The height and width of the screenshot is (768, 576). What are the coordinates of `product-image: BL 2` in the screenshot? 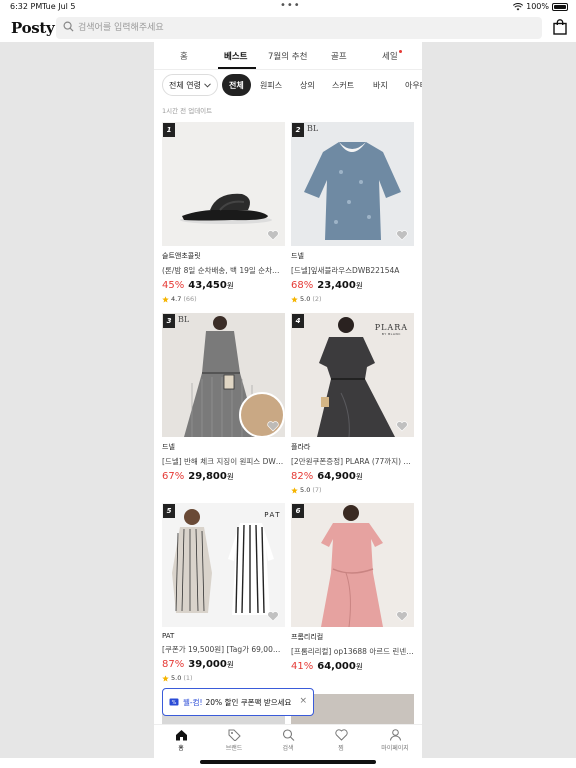 It's located at (352, 184).